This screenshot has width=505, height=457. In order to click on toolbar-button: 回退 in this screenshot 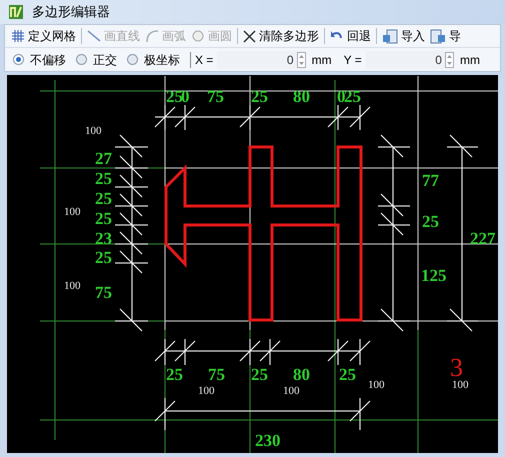, I will do `click(350, 36)`.